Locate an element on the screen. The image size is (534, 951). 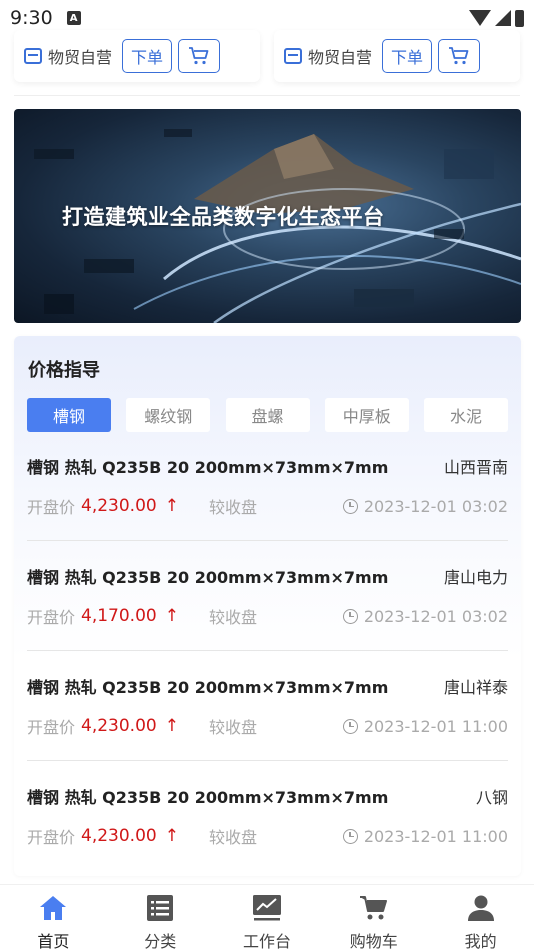
divider is located at coordinates (267, 95).